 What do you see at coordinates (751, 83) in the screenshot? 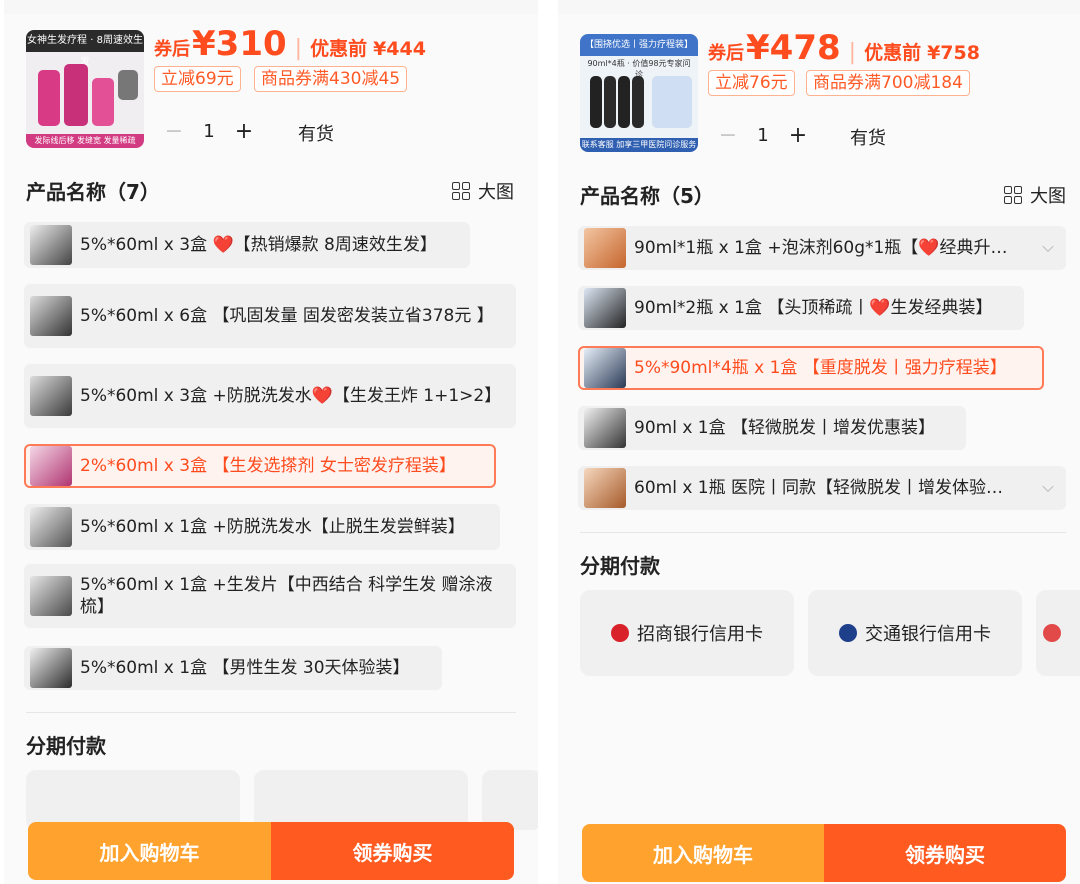
I see `discount-tag: 立减76元` at bounding box center [751, 83].